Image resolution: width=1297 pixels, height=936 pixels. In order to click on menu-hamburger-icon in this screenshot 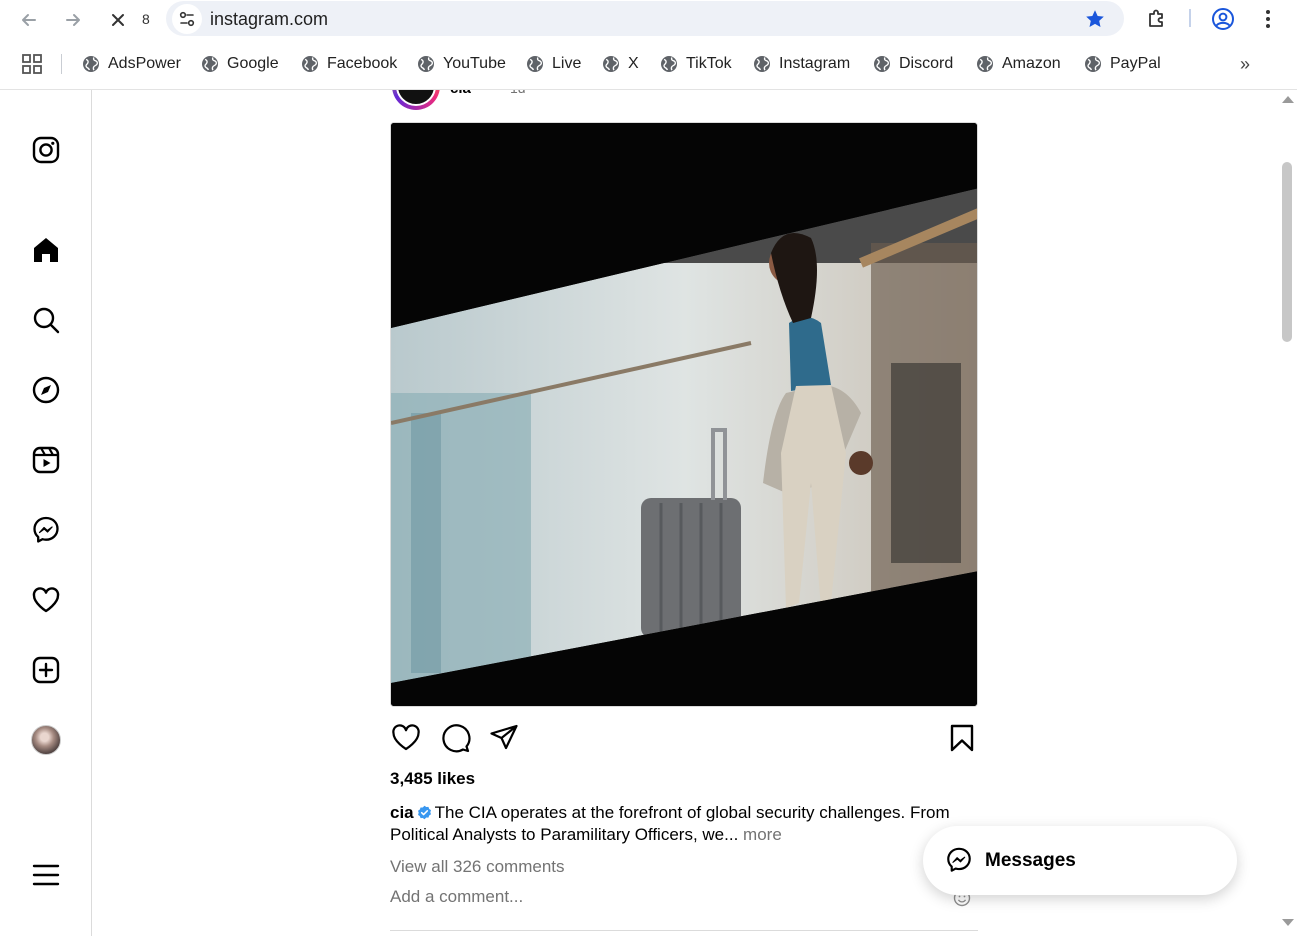, I will do `click(46, 875)`.